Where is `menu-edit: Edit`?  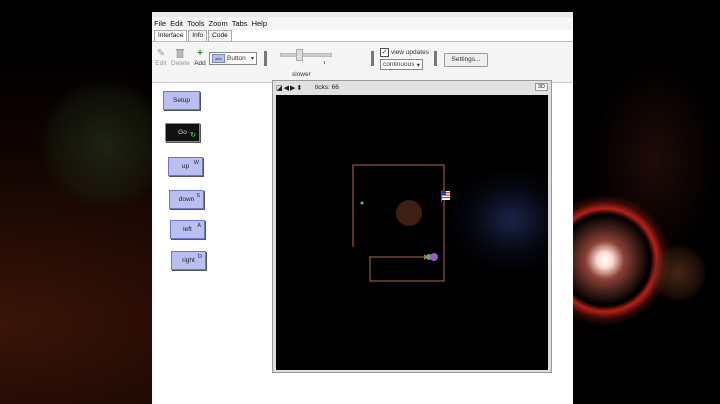 menu-edit: Edit is located at coordinates (176, 23).